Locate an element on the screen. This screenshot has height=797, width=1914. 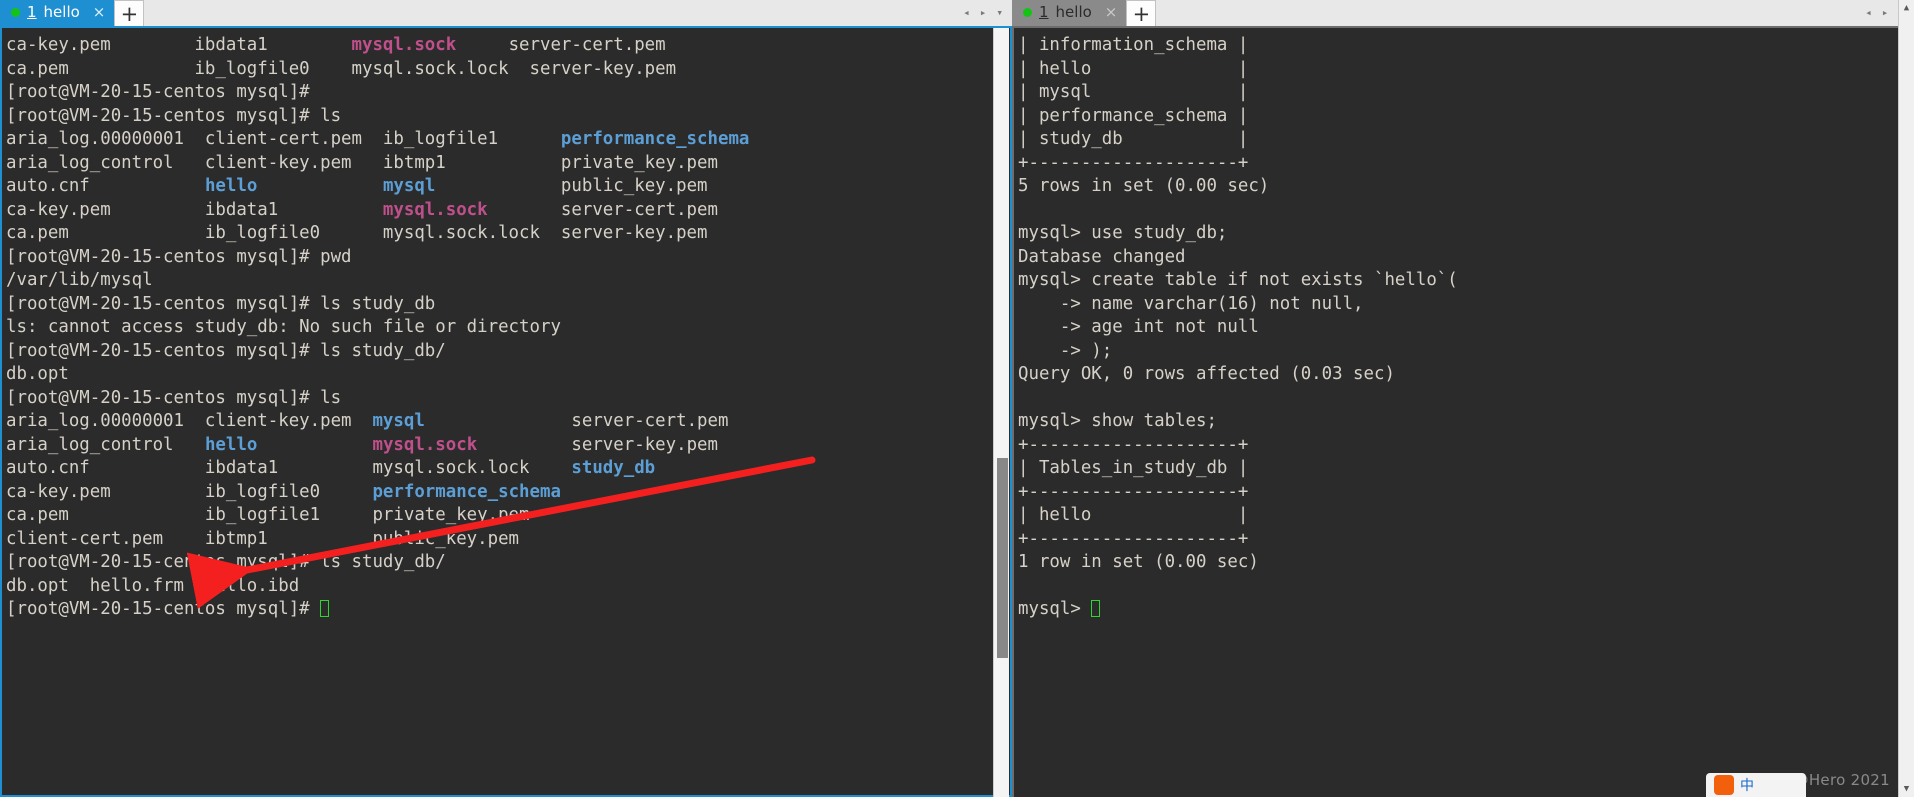
terminal-text: db.opt is located at coordinates (37, 374).